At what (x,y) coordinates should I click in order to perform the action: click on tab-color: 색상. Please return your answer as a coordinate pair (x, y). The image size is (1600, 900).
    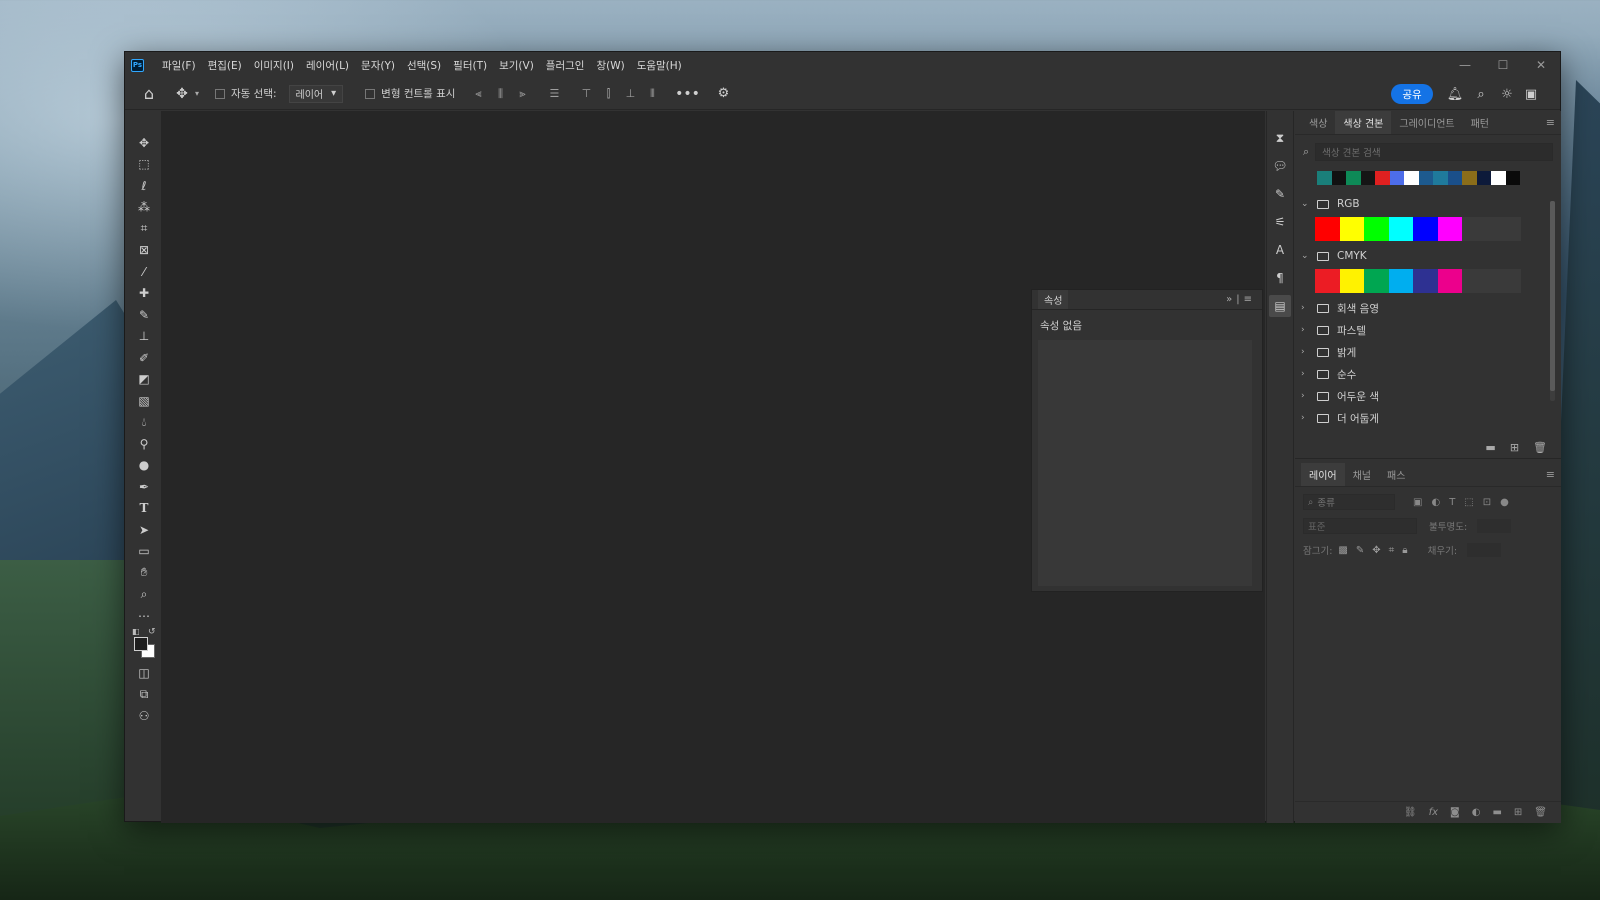
    Looking at the image, I should click on (1318, 122).